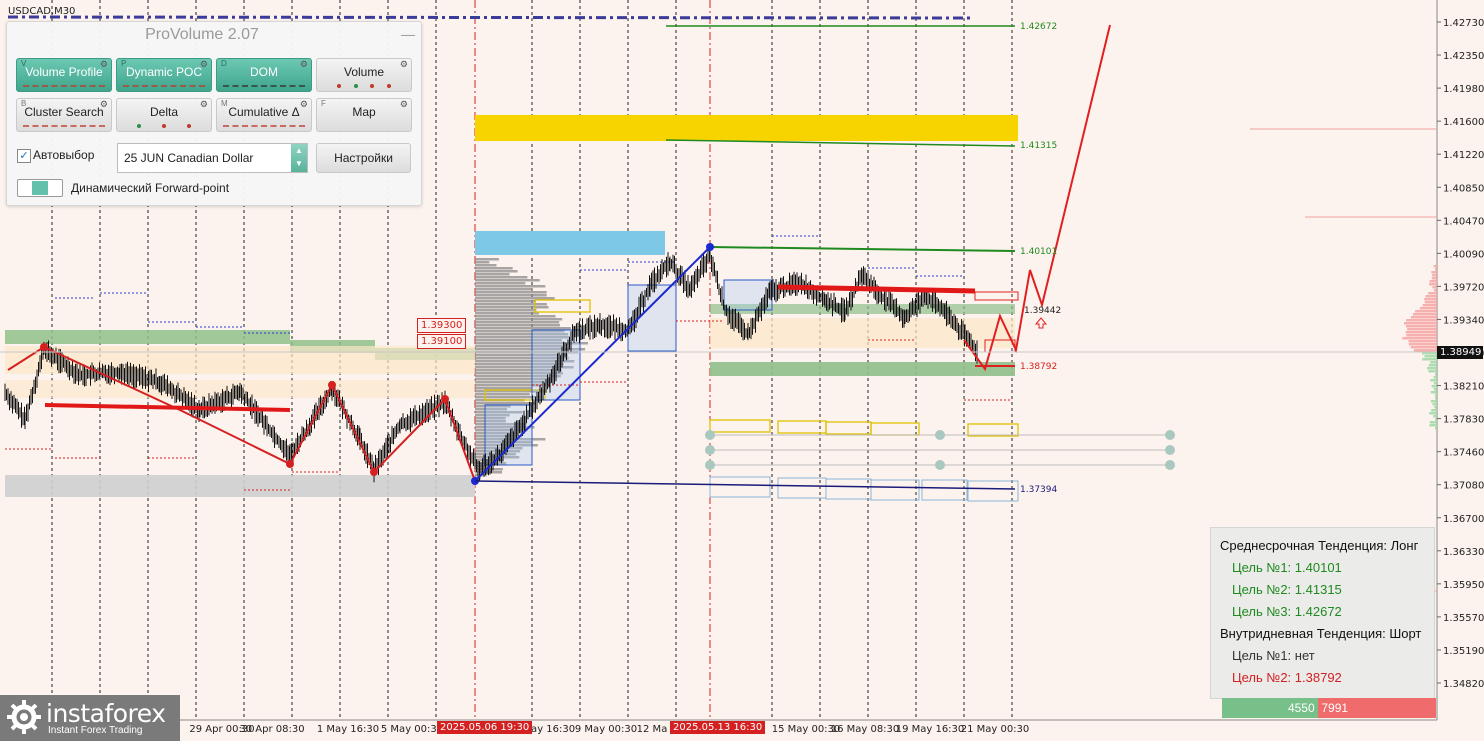 The image size is (1484, 741). Describe the element at coordinates (24, 717) in the screenshot. I see `logo-icon` at that location.